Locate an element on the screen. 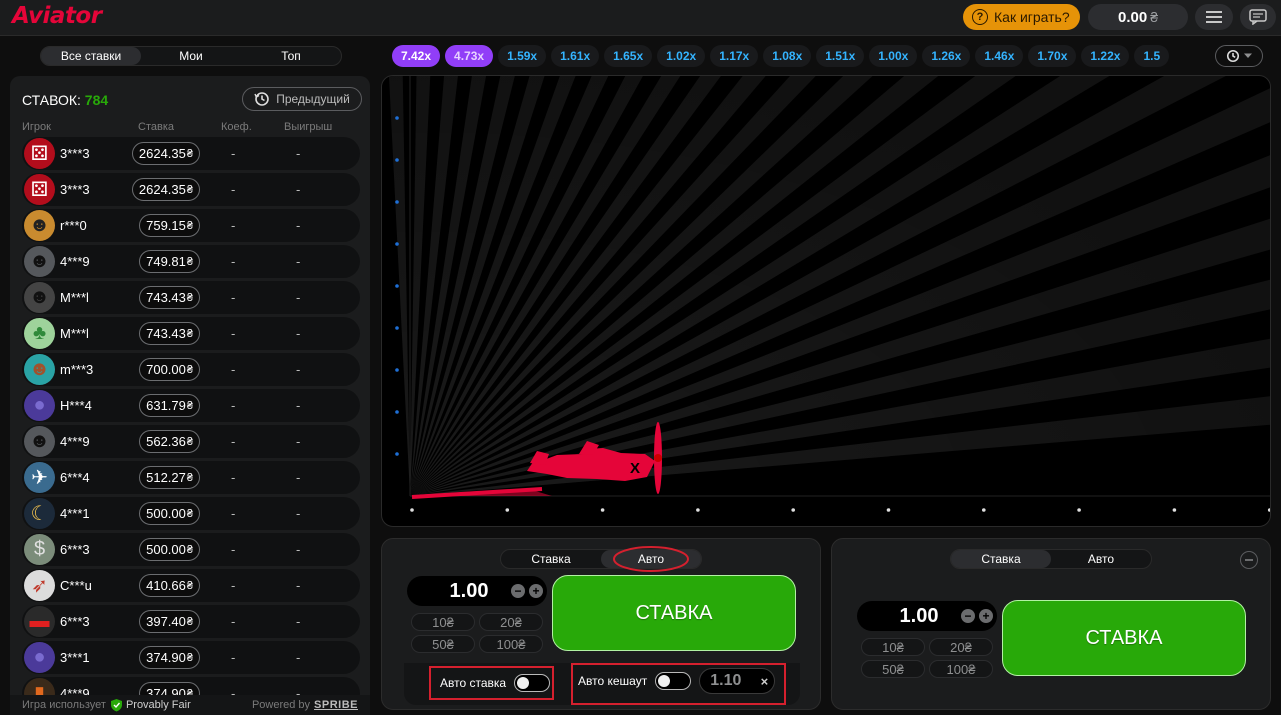  money-avatar: $ is located at coordinates (39, 549).